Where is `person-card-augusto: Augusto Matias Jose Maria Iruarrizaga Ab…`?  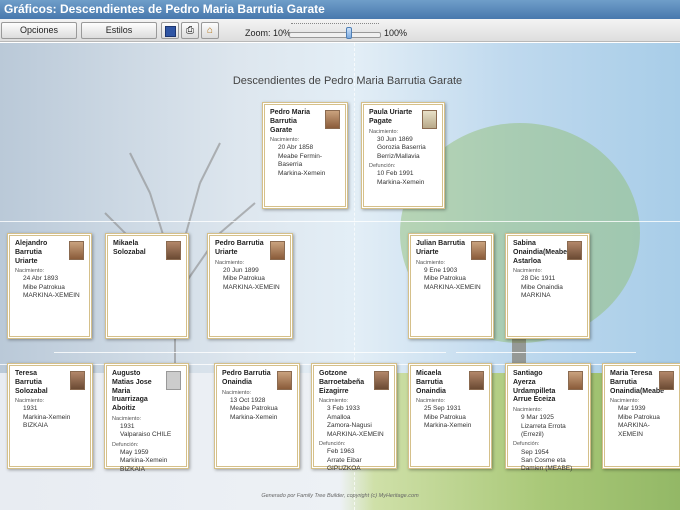
person-card-augusto: Augusto Matias Jose Maria Iruarrizaga Ab… is located at coordinates (146, 418).